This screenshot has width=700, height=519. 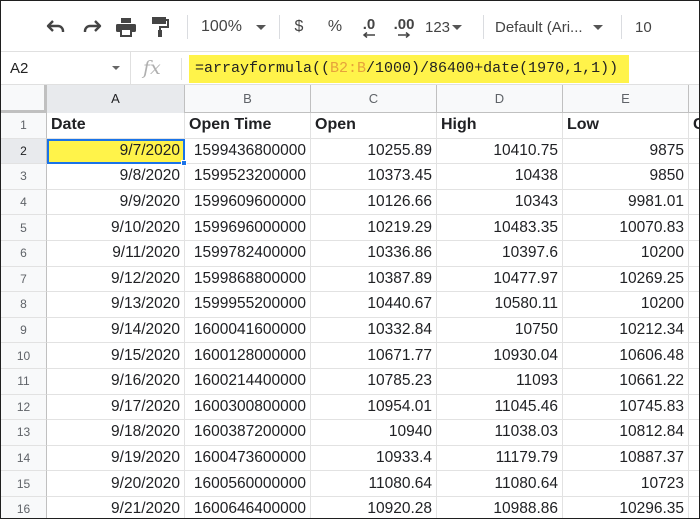 I want to click on cell-open: 10671.77, so click(x=374, y=356).